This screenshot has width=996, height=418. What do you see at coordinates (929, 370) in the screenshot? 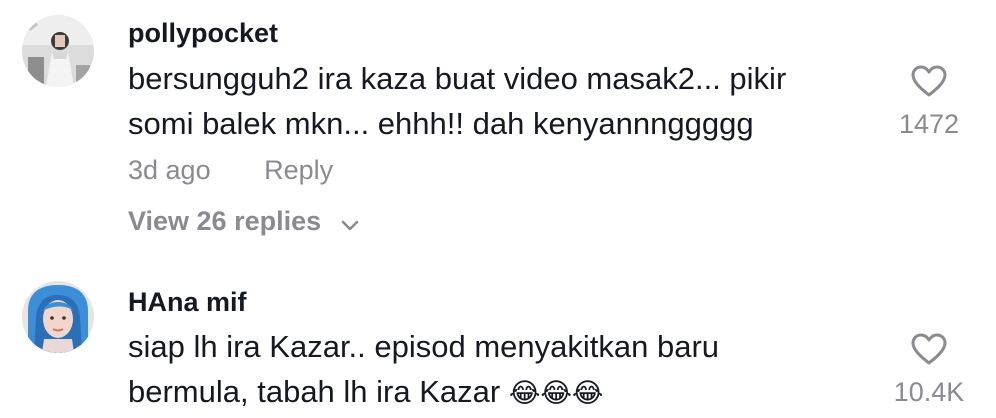
I see `like-button: 10.4K` at bounding box center [929, 370].